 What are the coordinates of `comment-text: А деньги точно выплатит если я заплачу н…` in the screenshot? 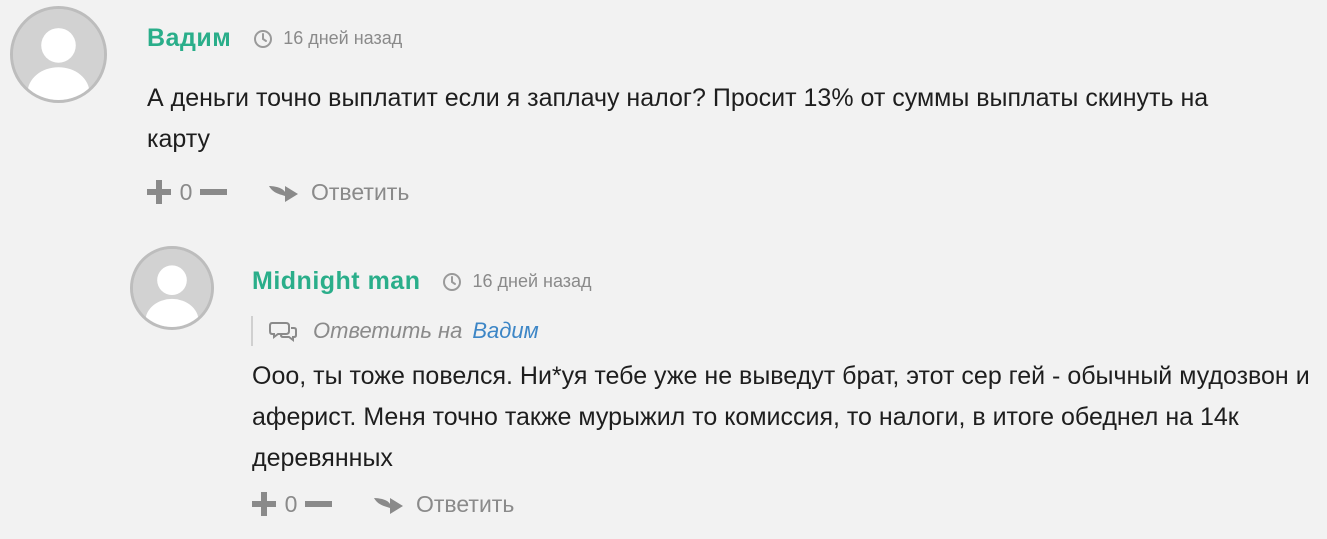 It's located at (727, 119).